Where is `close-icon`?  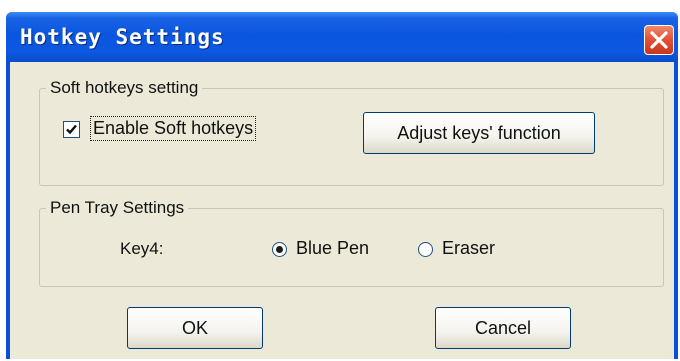 close-icon is located at coordinates (659, 40).